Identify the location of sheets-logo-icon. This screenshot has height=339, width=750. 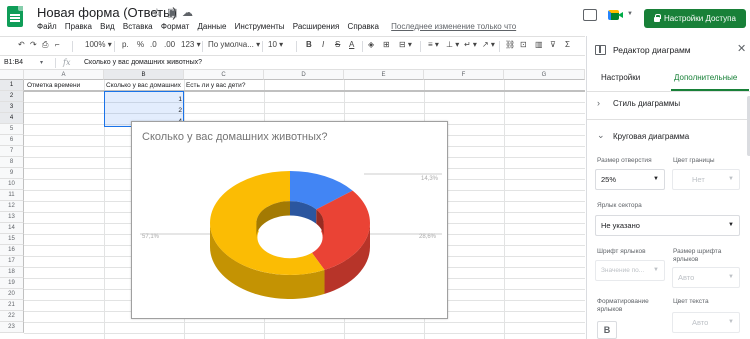
(15, 16).